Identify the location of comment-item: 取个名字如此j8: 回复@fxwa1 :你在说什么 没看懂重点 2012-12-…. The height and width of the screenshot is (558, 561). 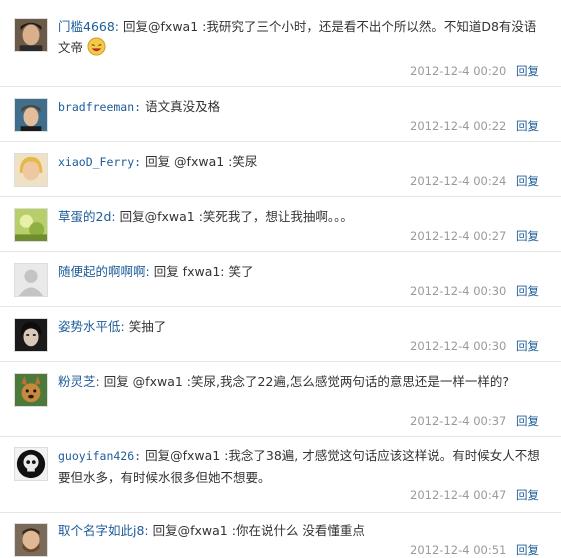
(280, 535).